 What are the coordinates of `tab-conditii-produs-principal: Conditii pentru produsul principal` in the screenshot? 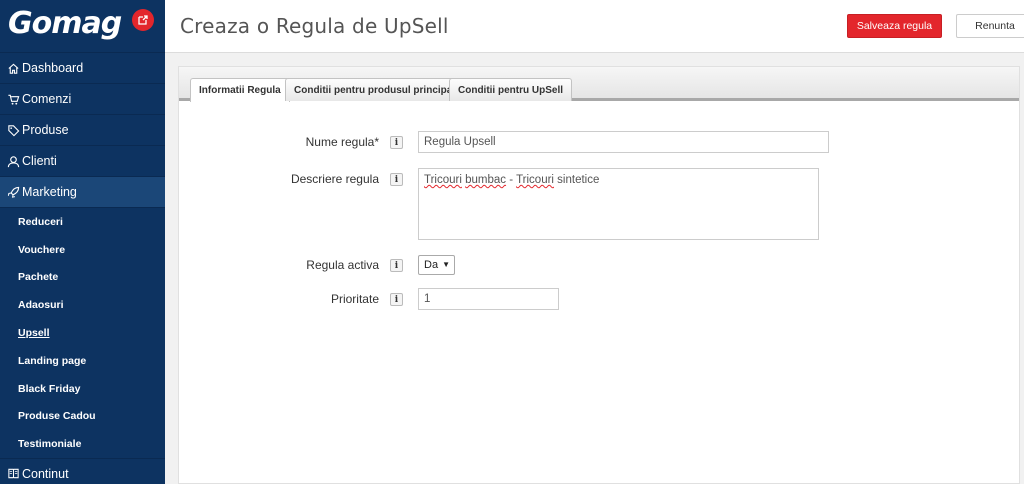 It's located at (375, 89).